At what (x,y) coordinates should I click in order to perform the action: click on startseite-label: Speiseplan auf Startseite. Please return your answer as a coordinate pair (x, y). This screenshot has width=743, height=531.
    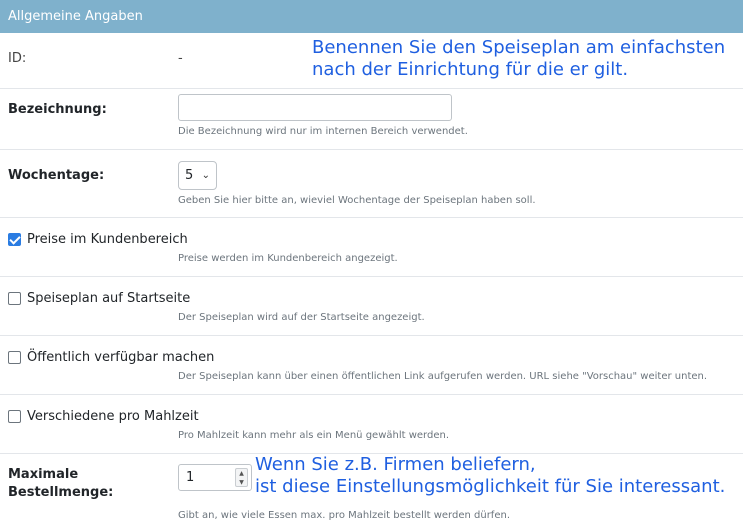
    Looking at the image, I should click on (108, 298).